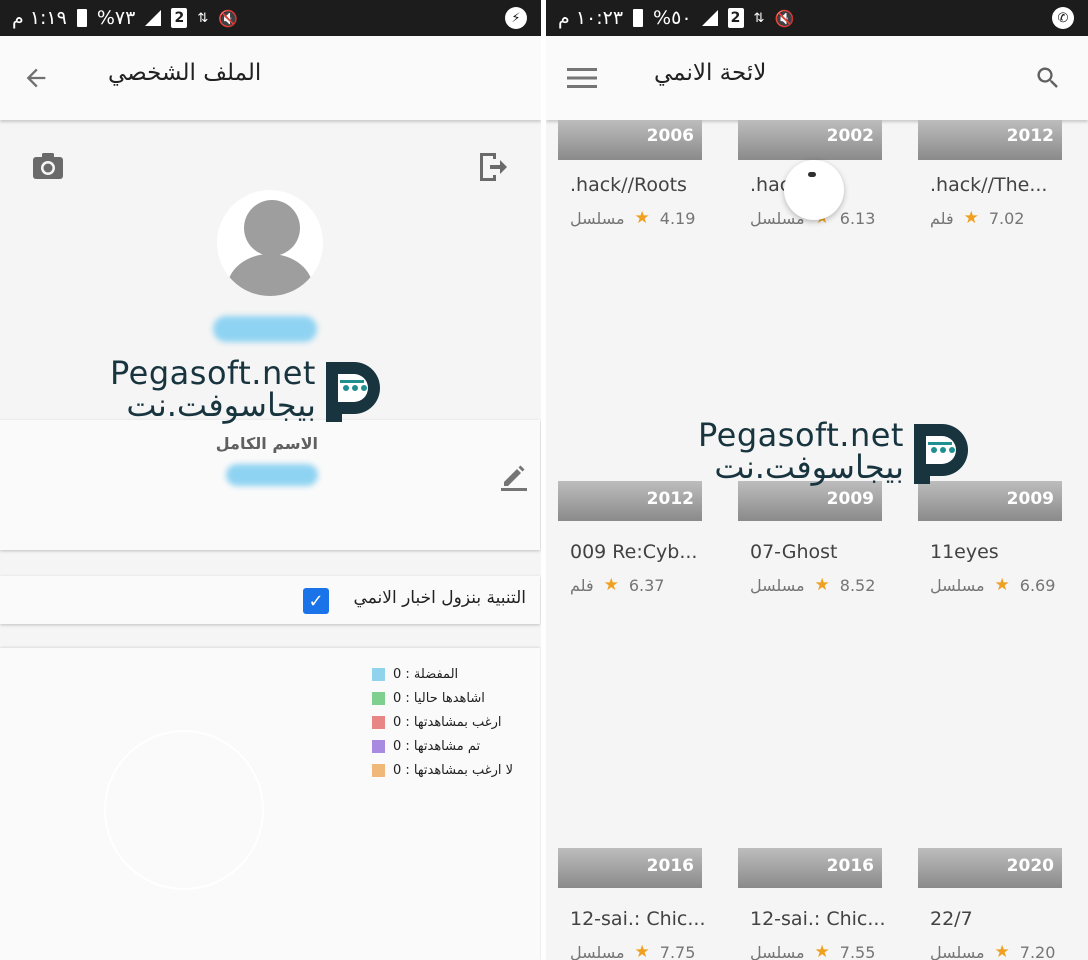  I want to click on page-title: لائحة الانمي, so click(710, 73).